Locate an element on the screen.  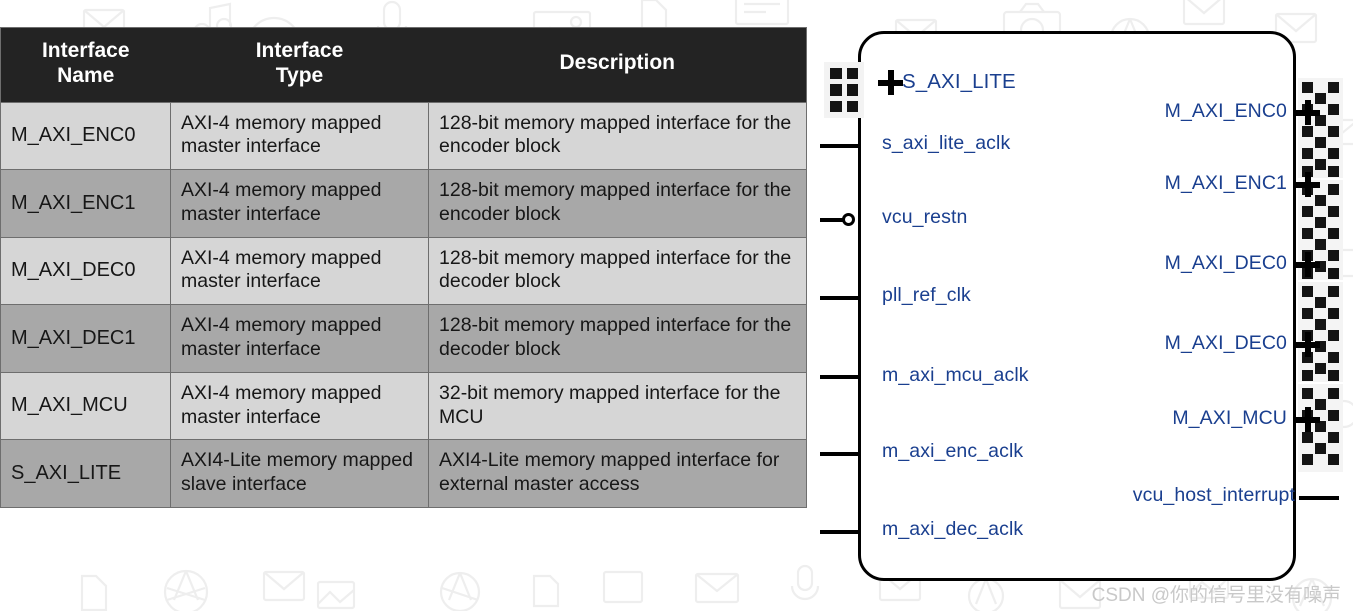
cell-interface-name: M_AXI_ENC0 is located at coordinates (85, 136).